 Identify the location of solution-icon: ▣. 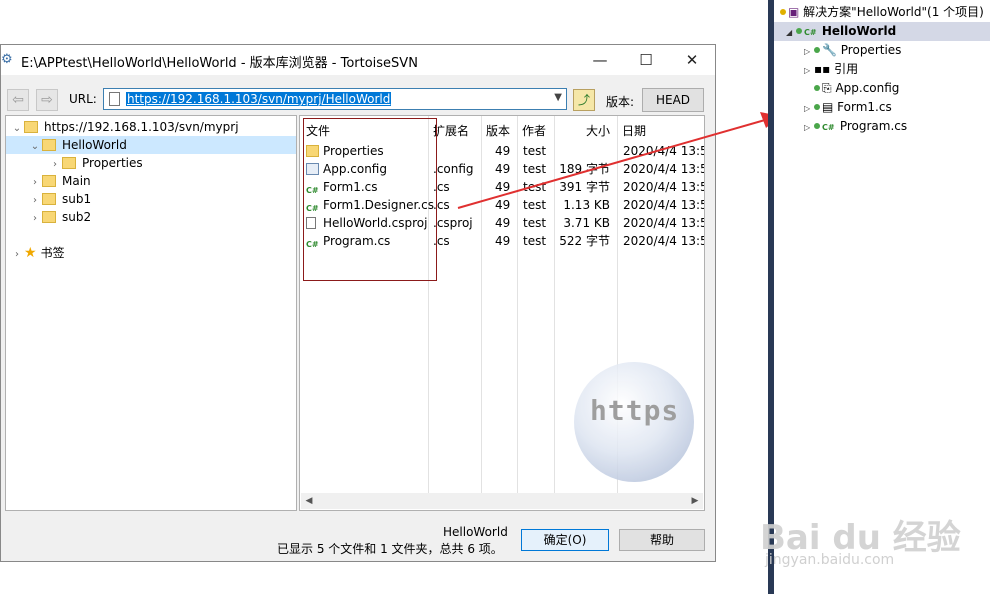
(794, 12).